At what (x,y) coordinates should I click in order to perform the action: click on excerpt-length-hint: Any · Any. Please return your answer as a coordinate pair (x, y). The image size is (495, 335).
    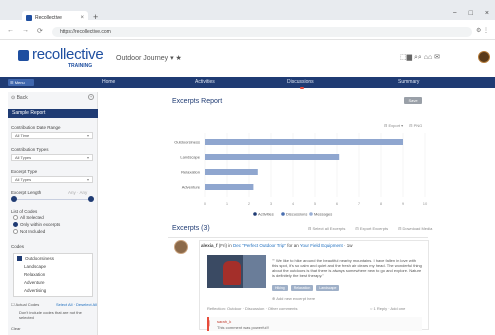
    Looking at the image, I should click on (78, 192).